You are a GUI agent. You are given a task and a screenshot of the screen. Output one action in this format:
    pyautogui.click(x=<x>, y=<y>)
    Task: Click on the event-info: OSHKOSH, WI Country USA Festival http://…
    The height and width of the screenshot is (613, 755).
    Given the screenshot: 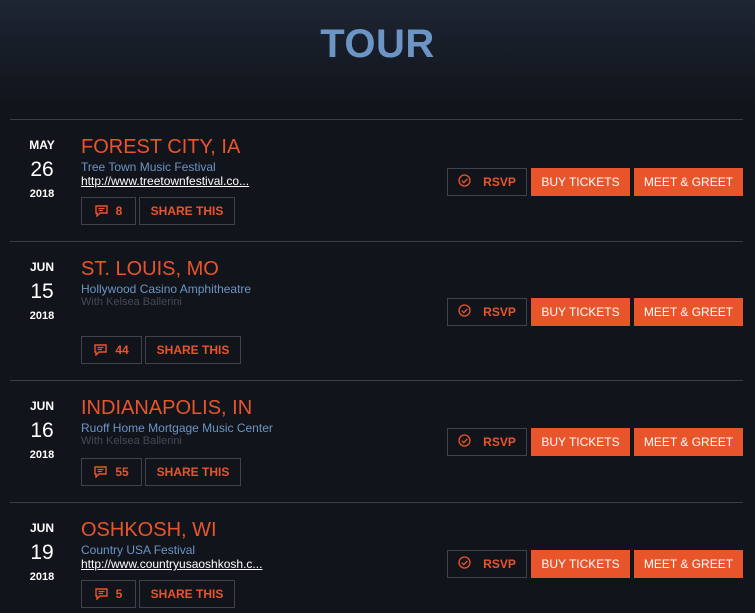 What is the action you would take?
    pyautogui.click(x=171, y=545)
    